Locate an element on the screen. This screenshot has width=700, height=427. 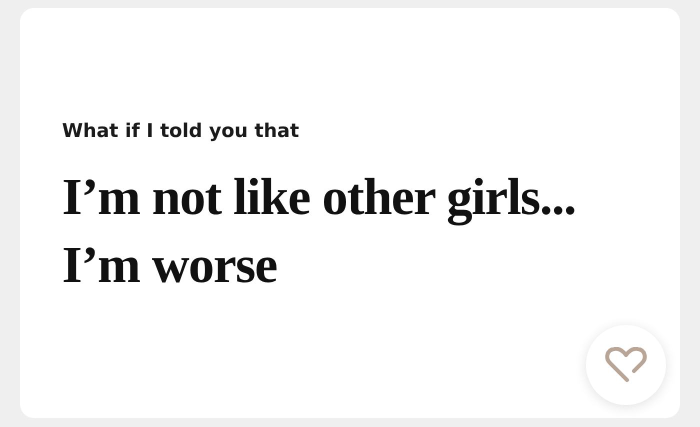
prompt-question: What if I told you that is located at coordinates (181, 131).